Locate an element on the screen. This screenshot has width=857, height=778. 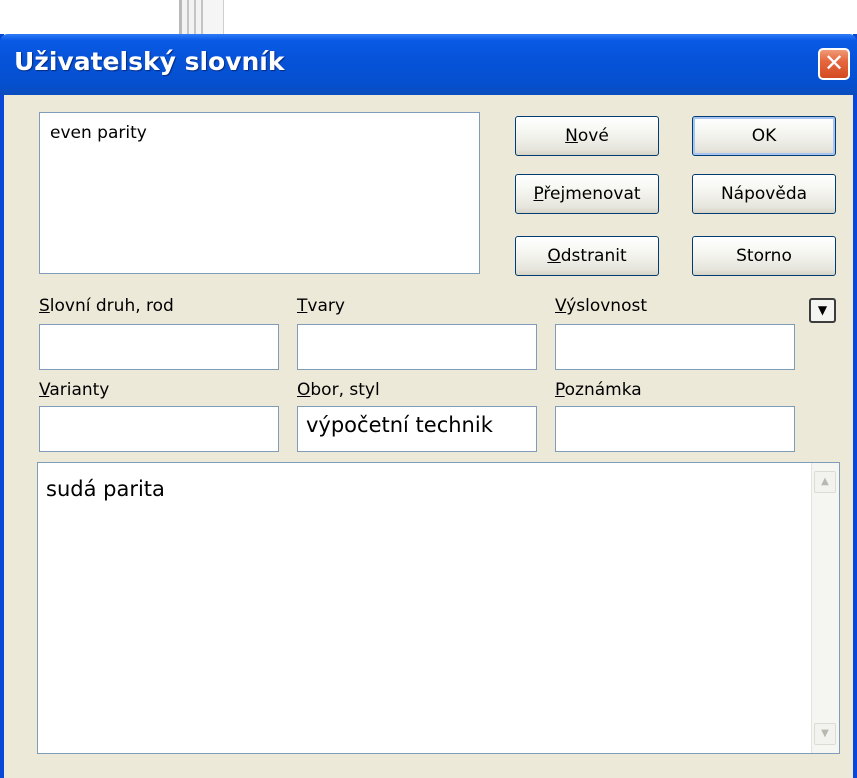
ok-button-label: OK is located at coordinates (764, 136).